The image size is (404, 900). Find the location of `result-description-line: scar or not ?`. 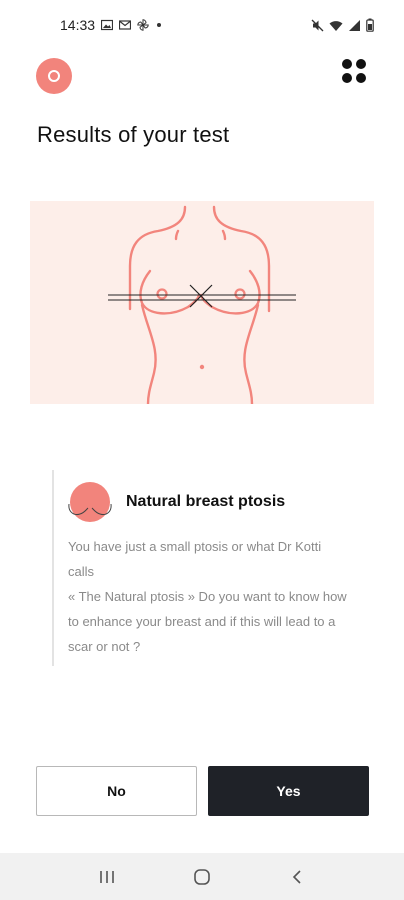

result-description-line: scar or not ? is located at coordinates (104, 646).